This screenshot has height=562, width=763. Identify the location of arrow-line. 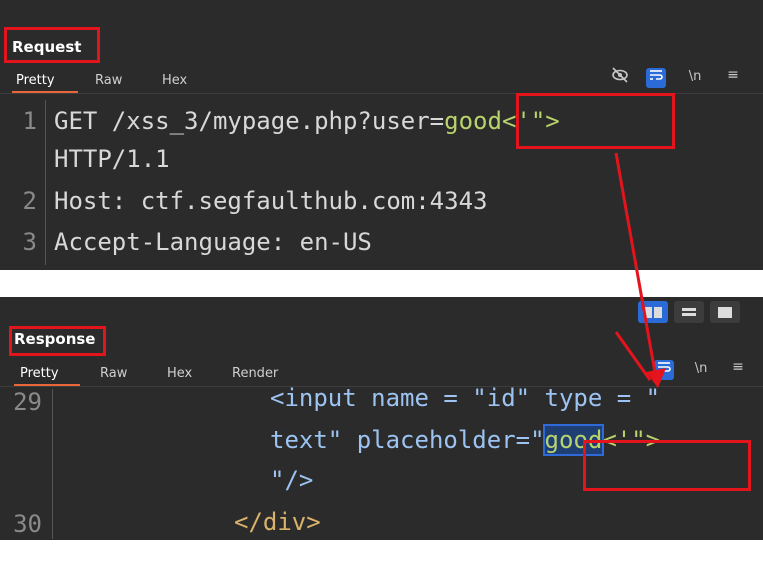
(636, 265).